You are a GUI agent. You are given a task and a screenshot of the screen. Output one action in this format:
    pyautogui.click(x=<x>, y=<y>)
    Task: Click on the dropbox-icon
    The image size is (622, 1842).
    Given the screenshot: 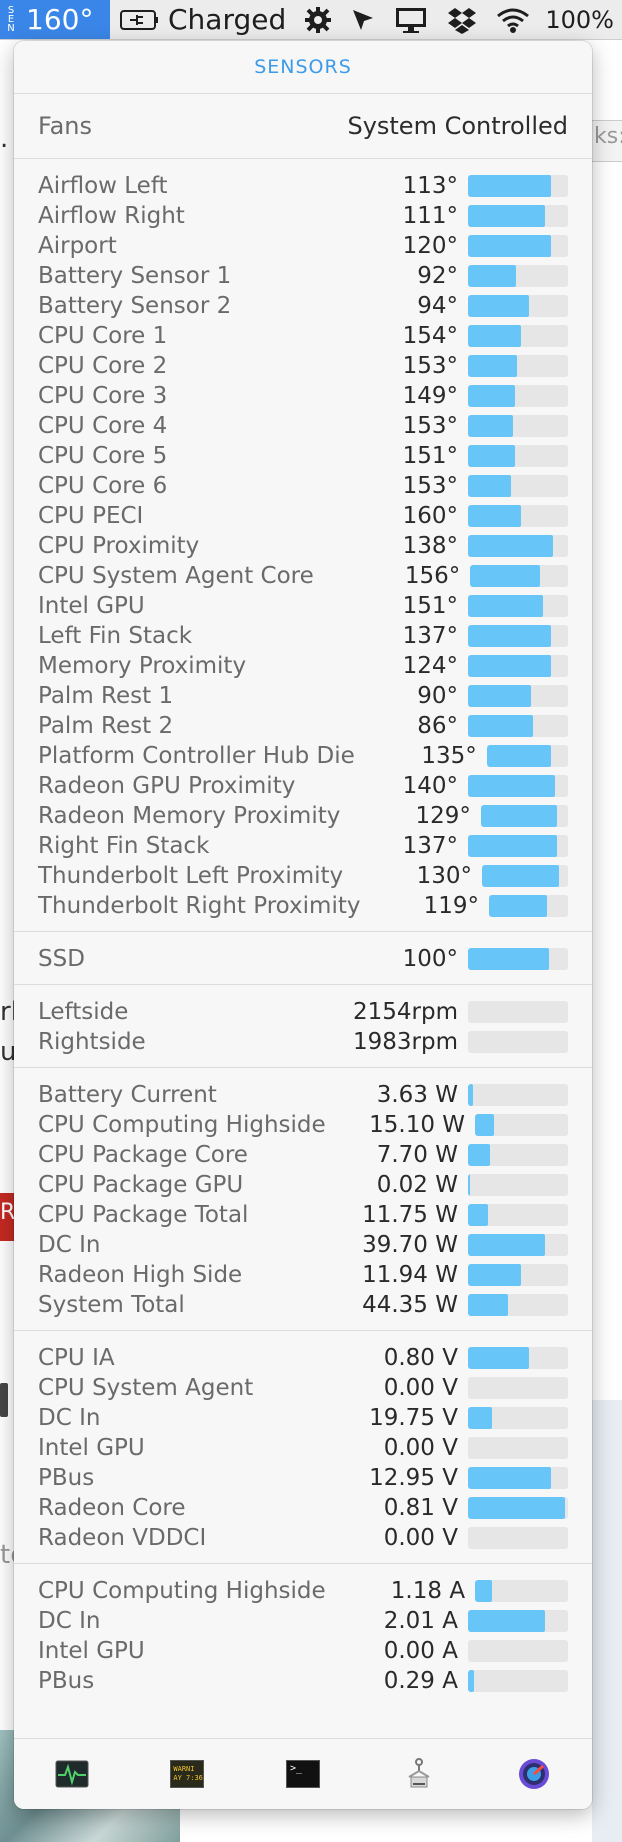 What is the action you would take?
    pyautogui.click(x=462, y=20)
    